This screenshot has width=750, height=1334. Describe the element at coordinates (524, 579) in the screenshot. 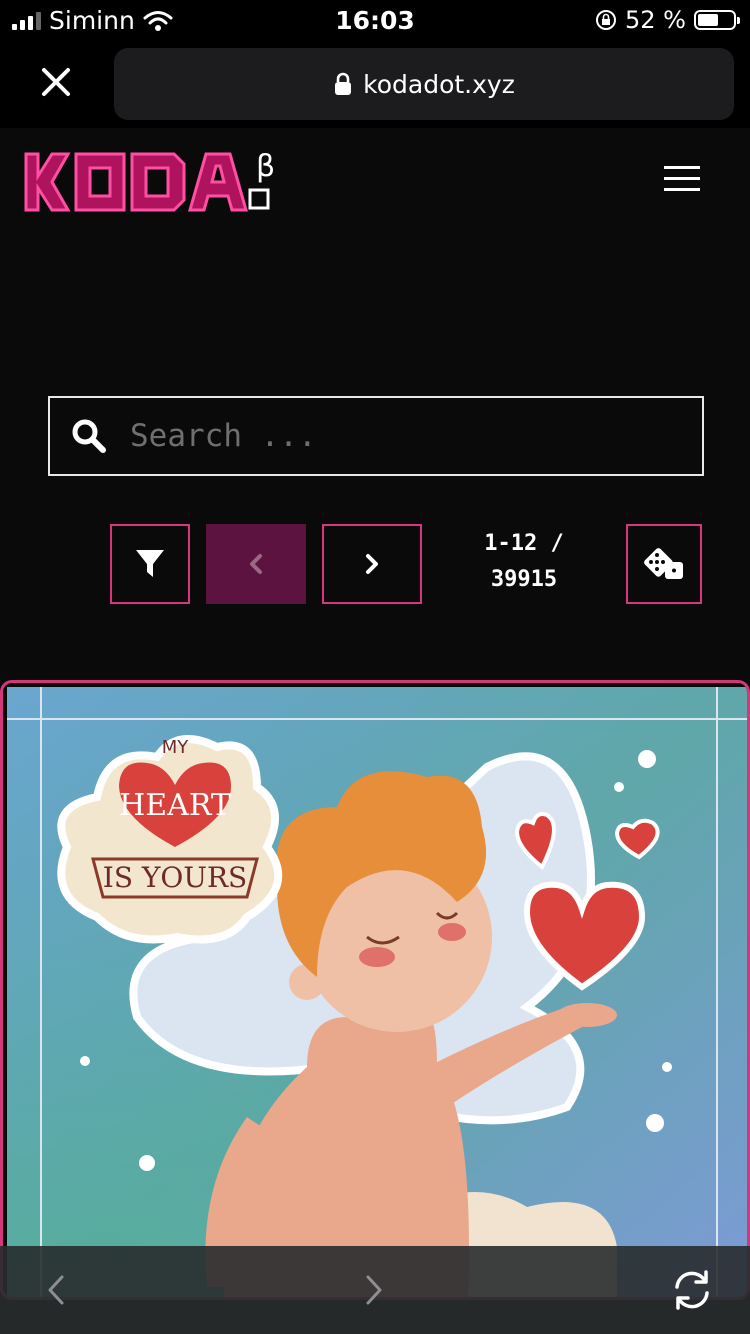

I see `page-total: 39915` at that location.